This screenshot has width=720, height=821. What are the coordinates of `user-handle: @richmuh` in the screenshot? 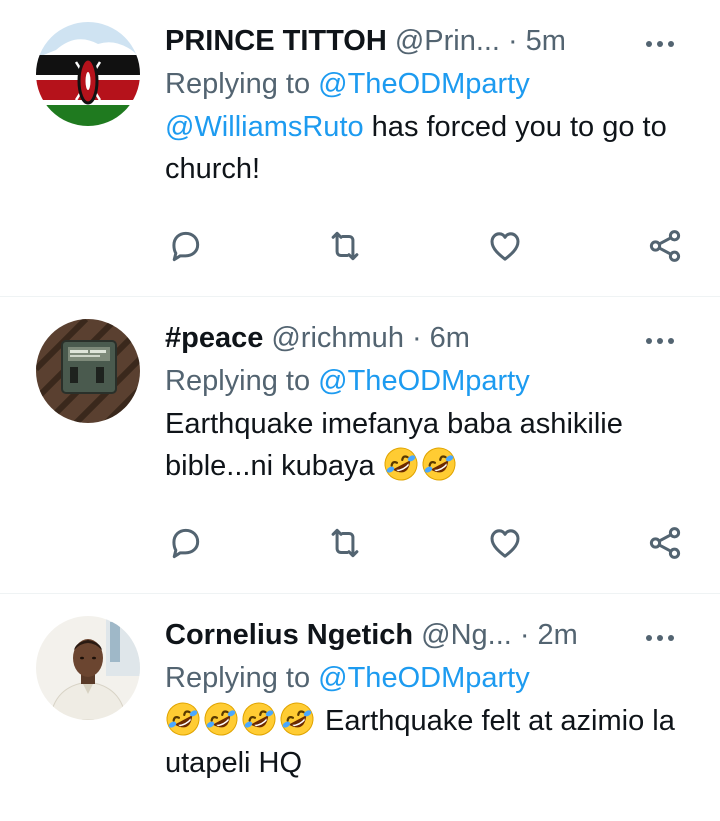 It's located at (337, 338).